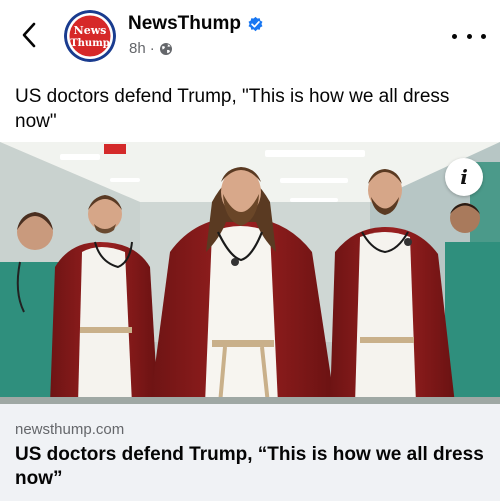  I want to click on svg-text: News, so click(90, 30).